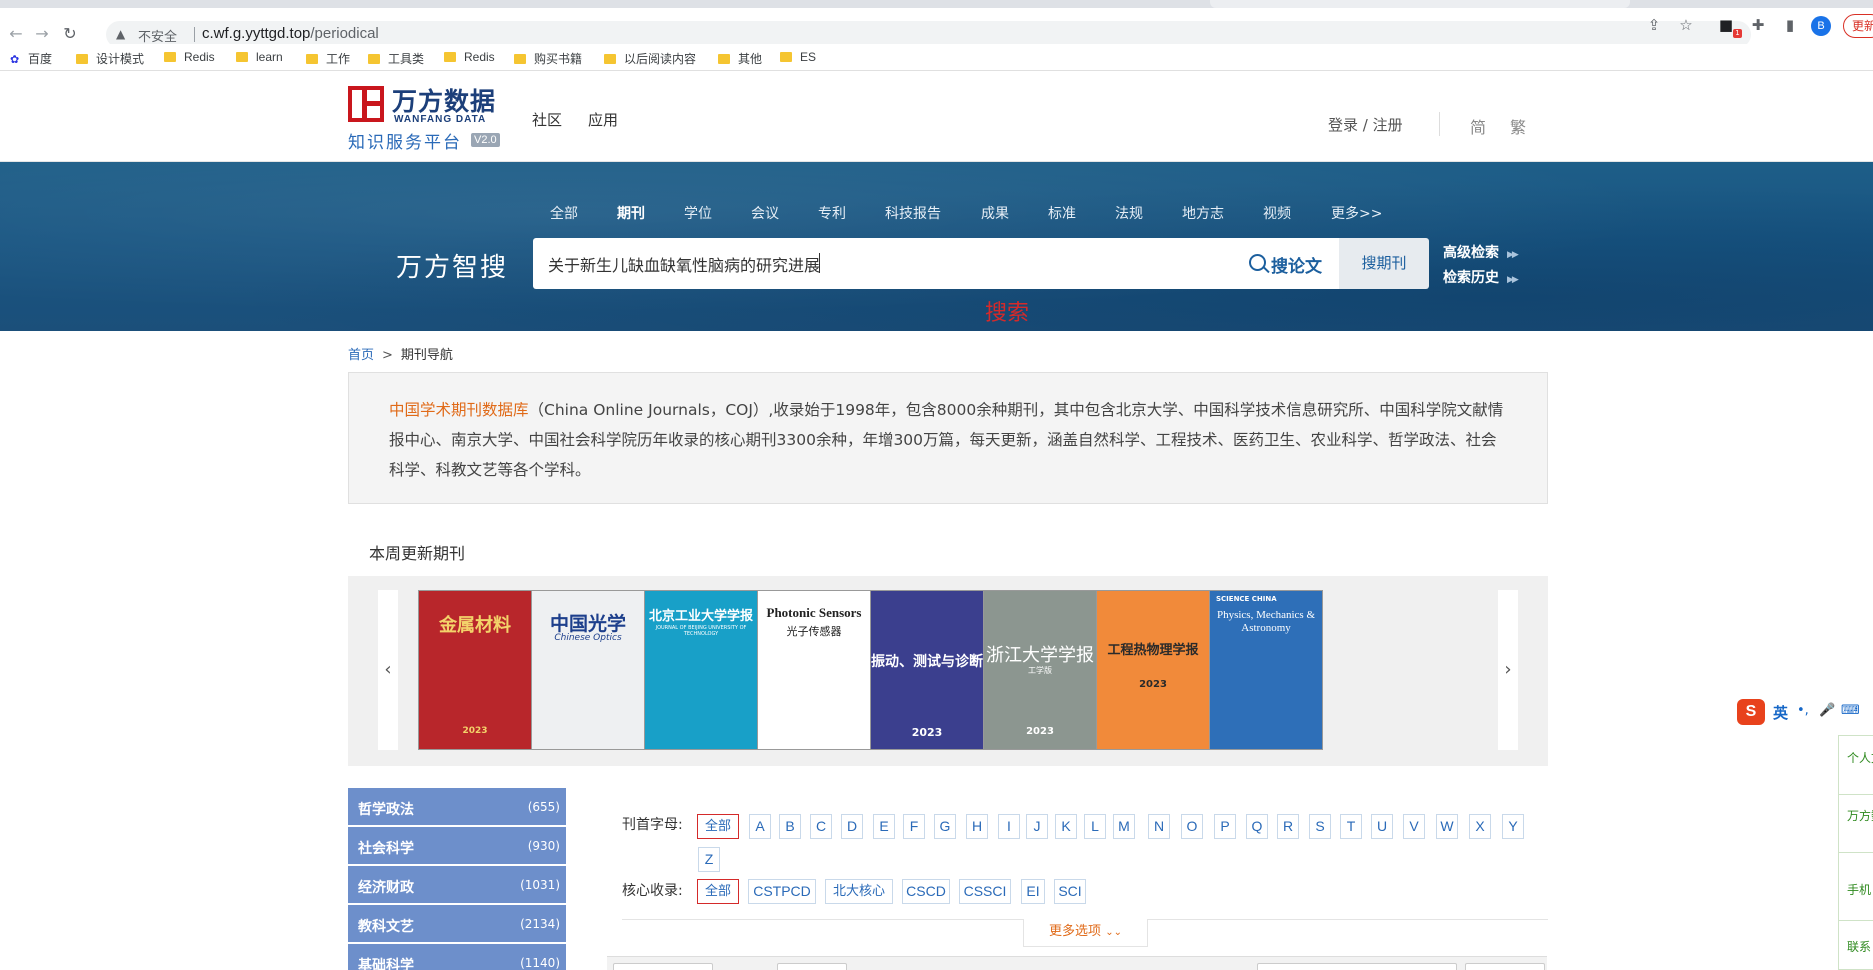 The image size is (1873, 970). What do you see at coordinates (457, 807) in the screenshot?
I see `category-philosophy-law: 哲学政法 (655)` at bounding box center [457, 807].